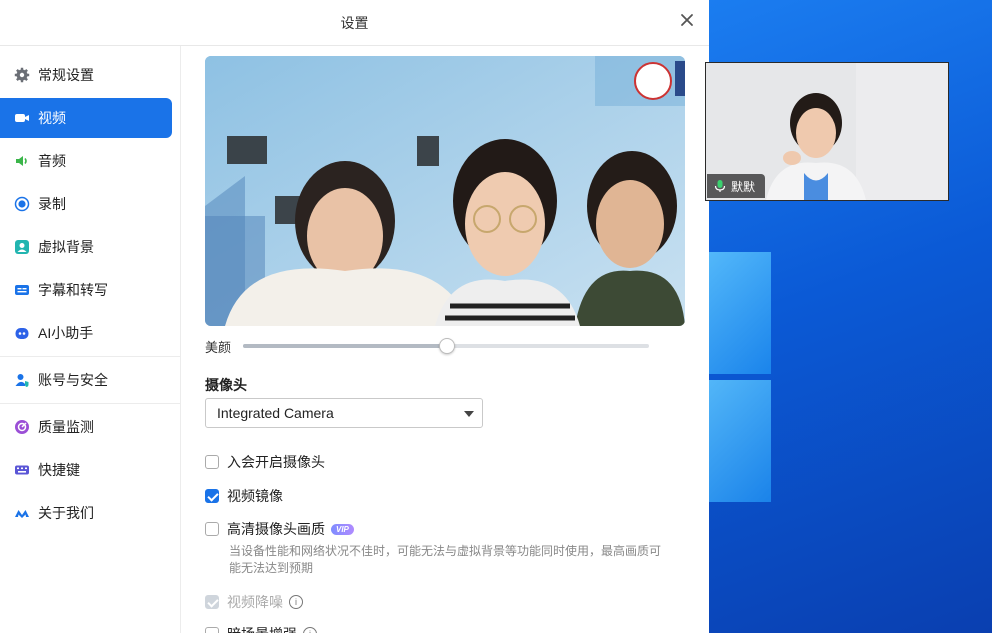 This screenshot has width=992, height=633. I want to click on sidebar-item-audio: 音频, so click(86, 161).